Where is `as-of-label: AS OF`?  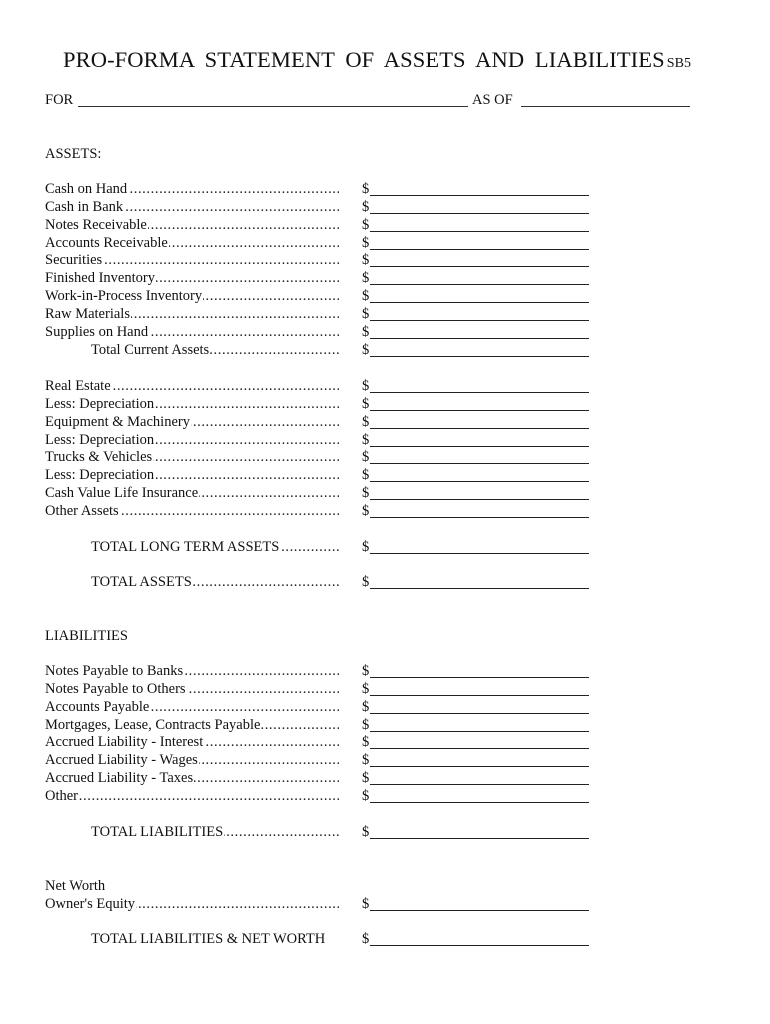 as-of-label: AS OF is located at coordinates (492, 100).